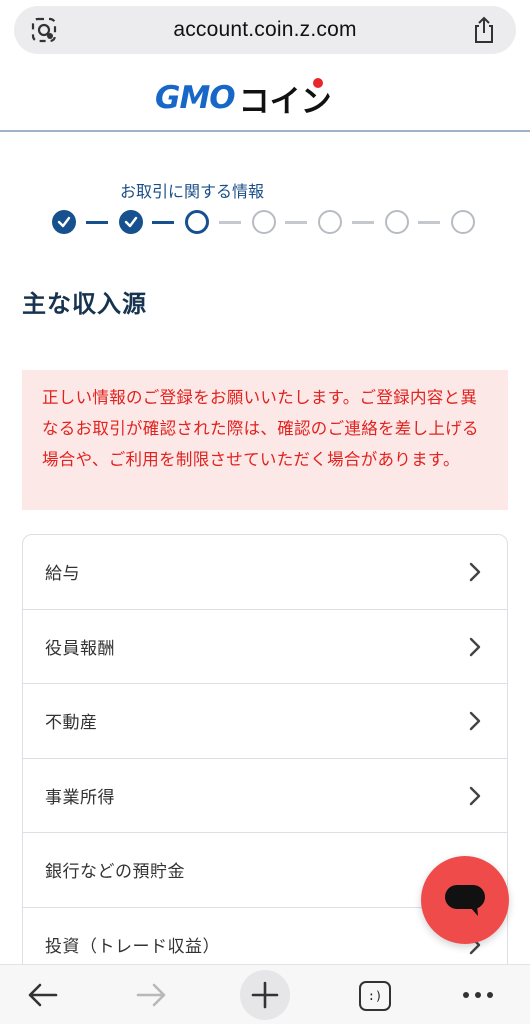 This screenshot has height=1024, width=530. What do you see at coordinates (71, 723) in the screenshot?
I see `list-item-label: 不動産` at bounding box center [71, 723].